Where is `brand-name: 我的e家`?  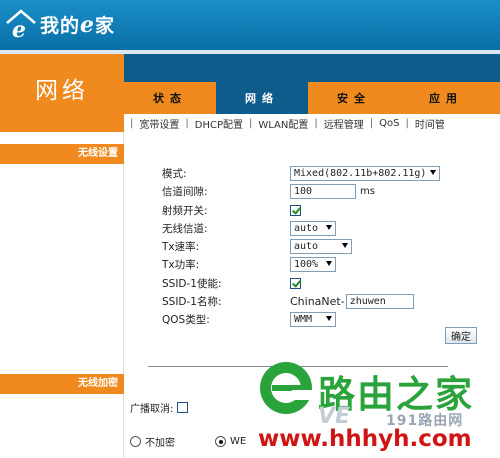
brand-name: 我的e家 is located at coordinates (77, 24).